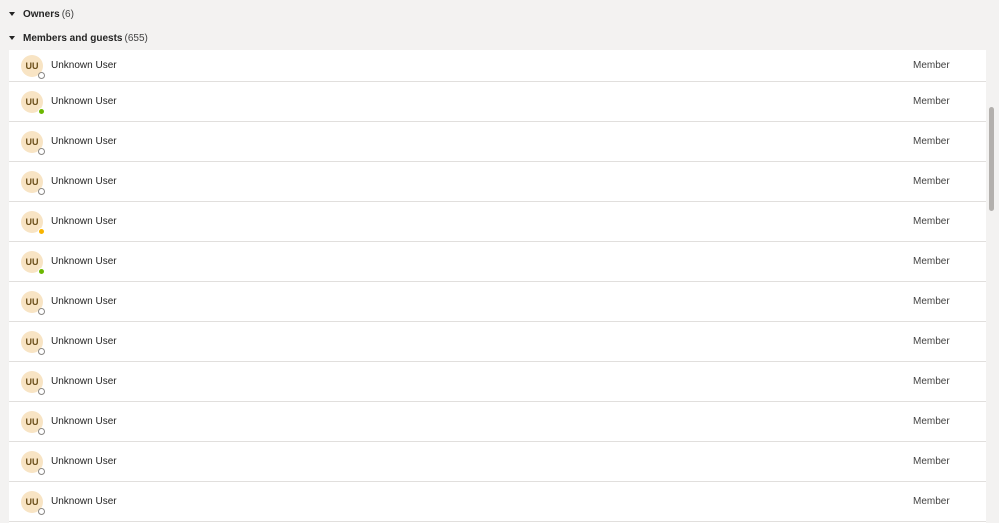 The width and height of the screenshot is (999, 523). What do you see at coordinates (991, 159) in the screenshot?
I see `scrollbar-thumb` at bounding box center [991, 159].